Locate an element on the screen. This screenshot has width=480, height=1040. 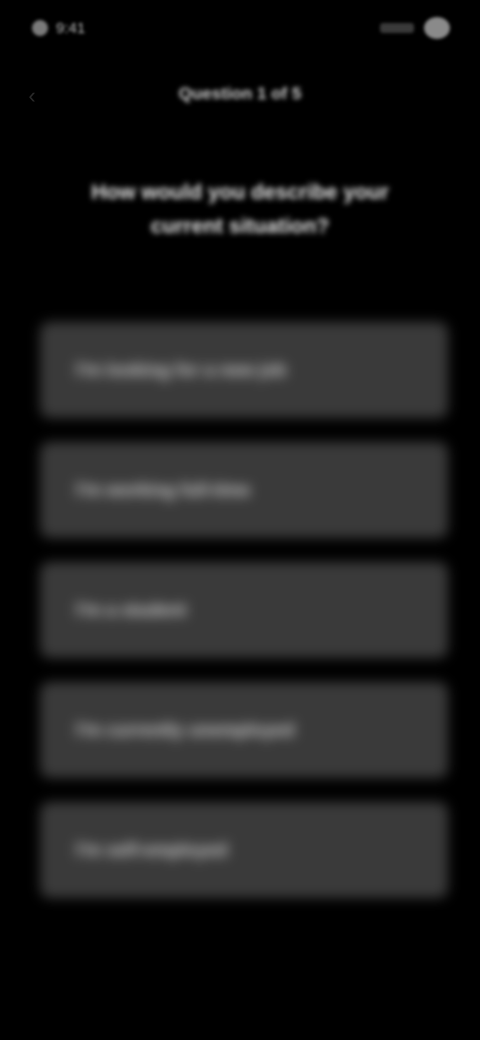
option-card: I'm working full-time is located at coordinates (244, 490).